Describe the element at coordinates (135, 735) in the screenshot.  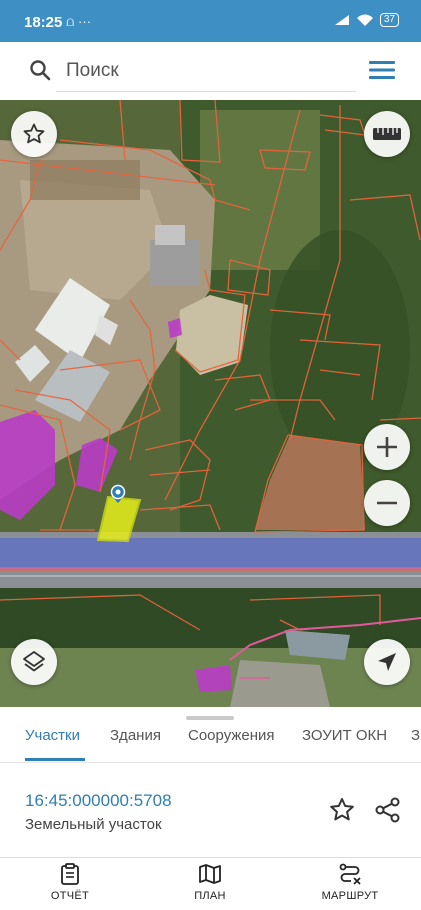
I see `tab-buildings: Здания` at that location.